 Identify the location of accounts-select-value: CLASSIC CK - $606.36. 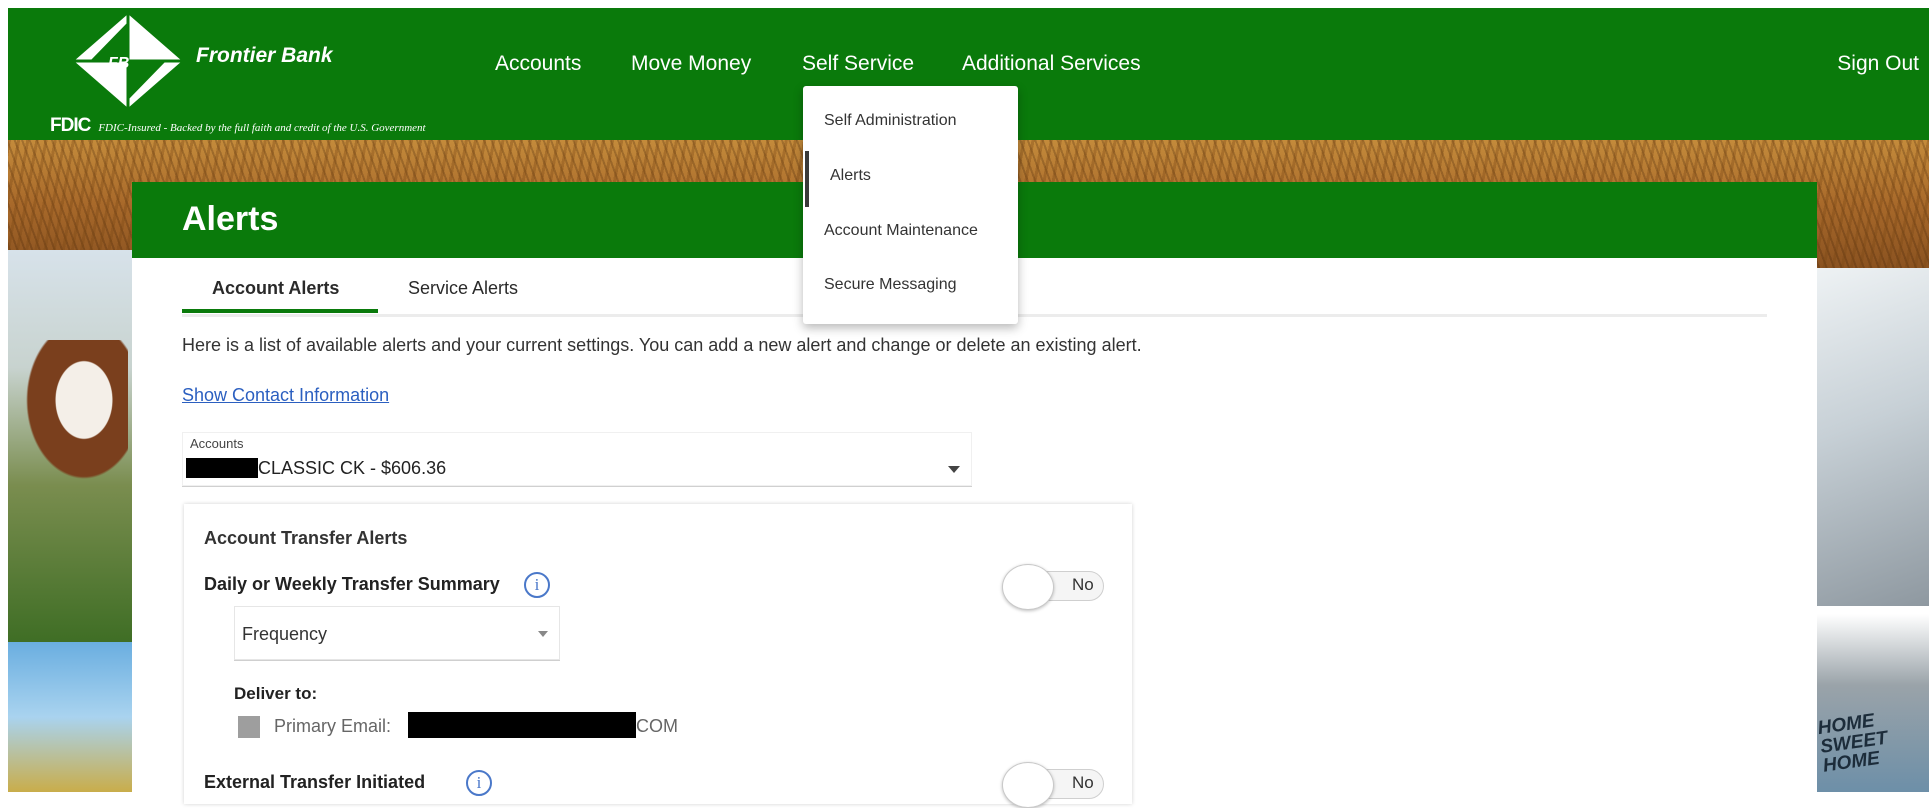
(352, 468).